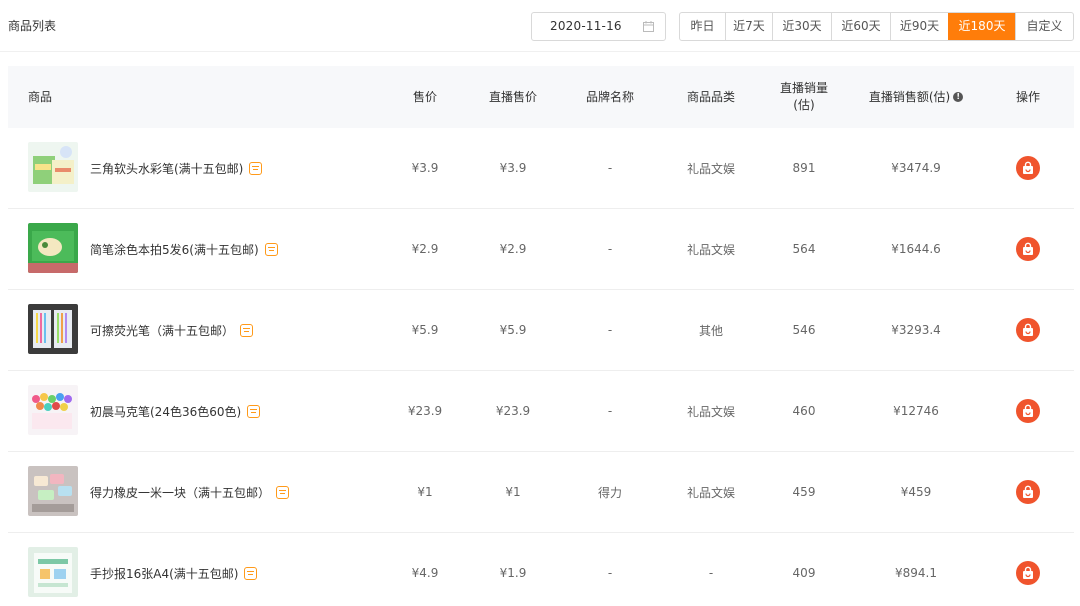 The image size is (1080, 606). I want to click on header-sales-line2: (估), so click(804, 105).